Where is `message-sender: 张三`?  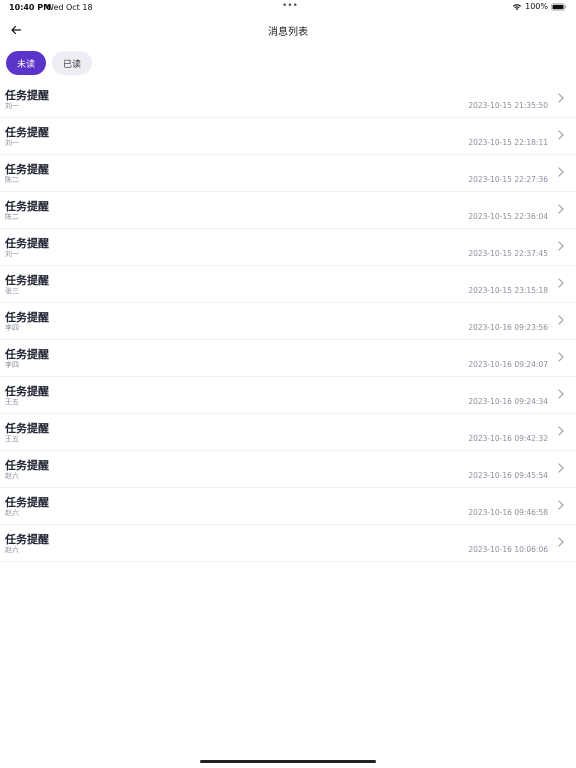 message-sender: 张三 is located at coordinates (12, 291).